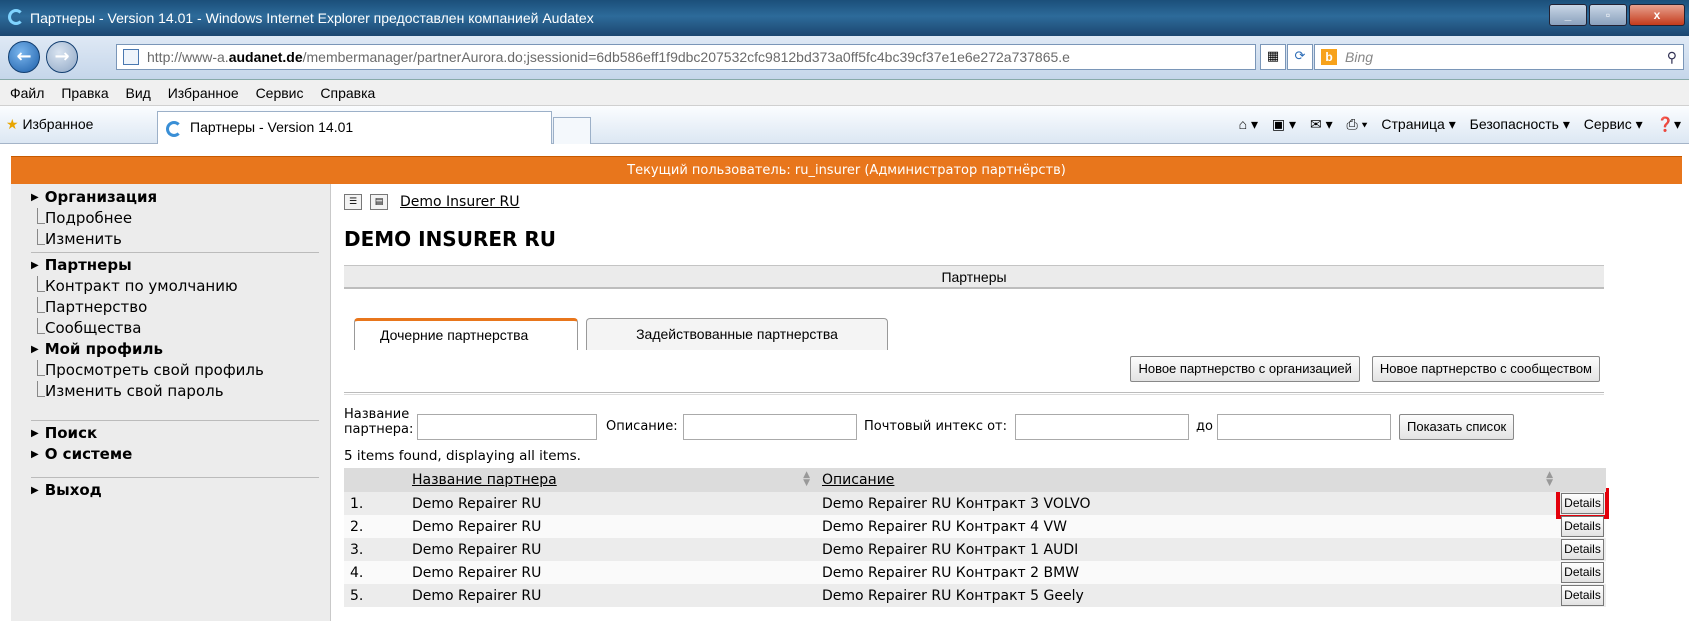  Describe the element at coordinates (353, 202) in the screenshot. I see `tree-view-icon: ☰` at that location.